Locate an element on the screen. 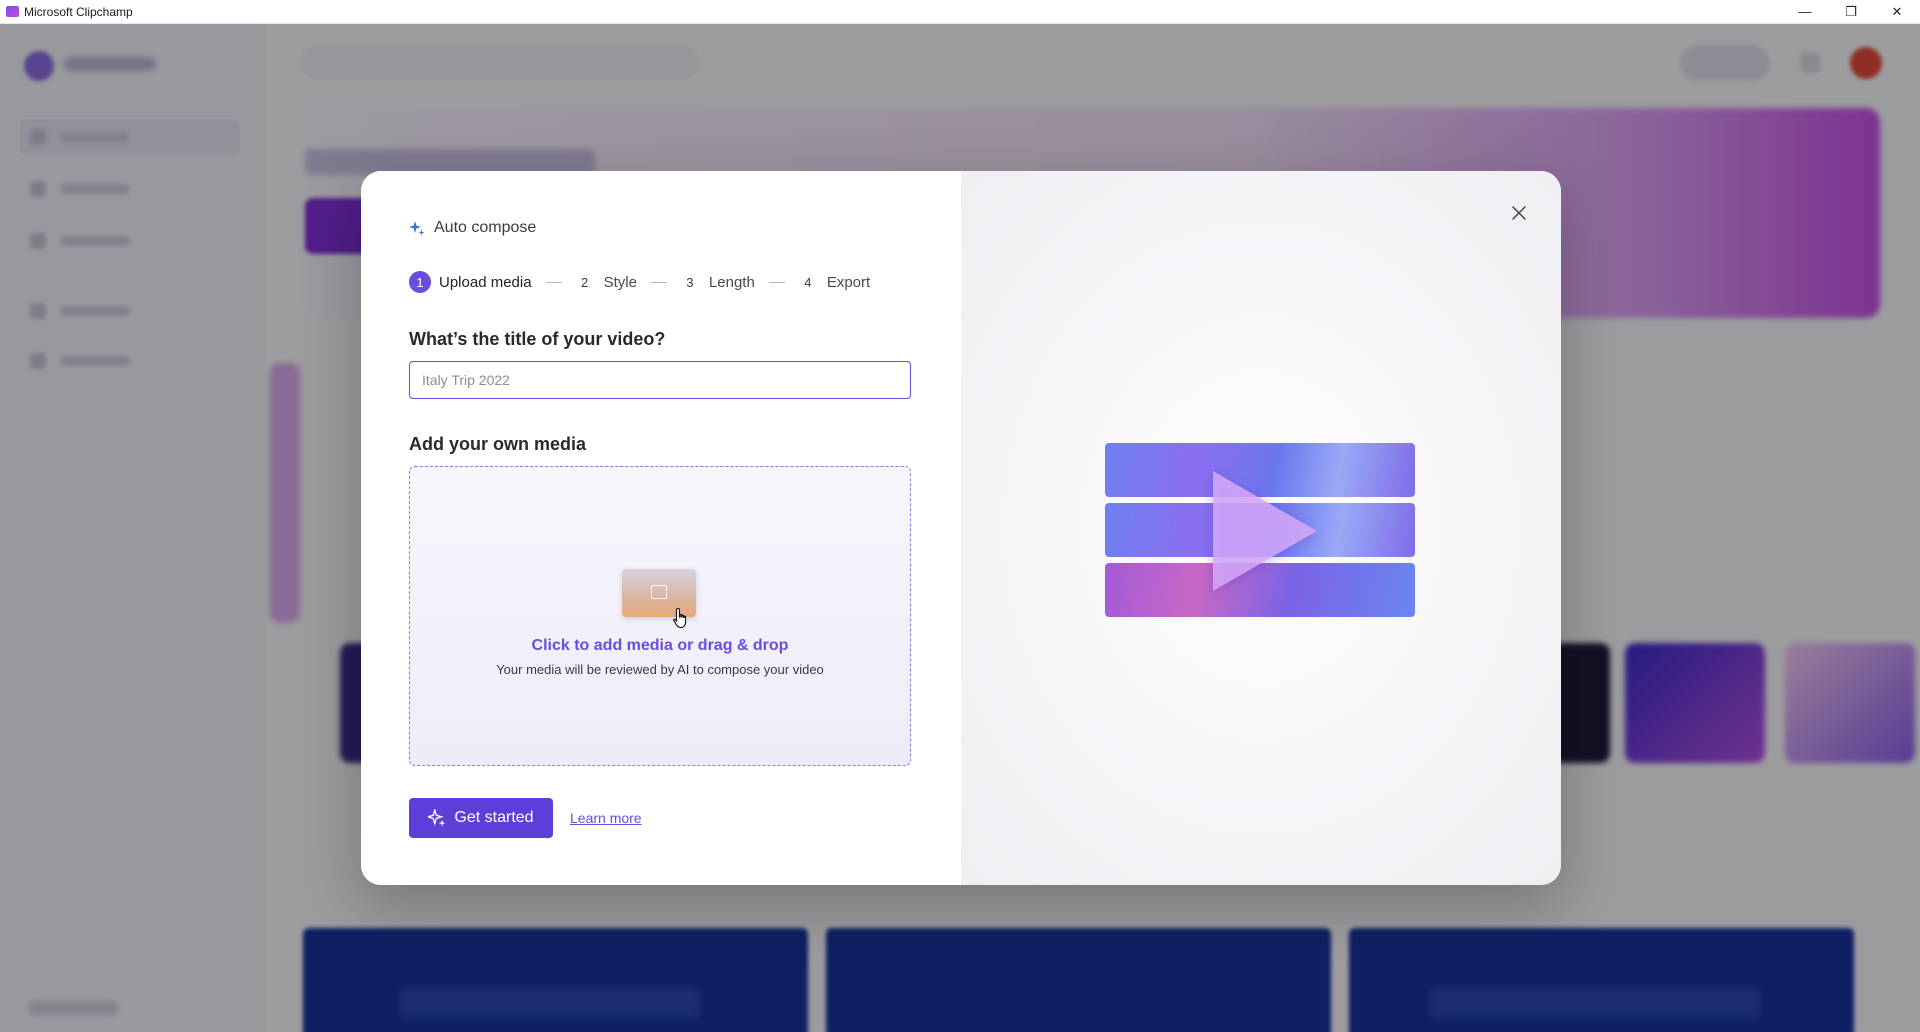 The image size is (1920, 1032). minimize-button: — is located at coordinates (1805, 11).